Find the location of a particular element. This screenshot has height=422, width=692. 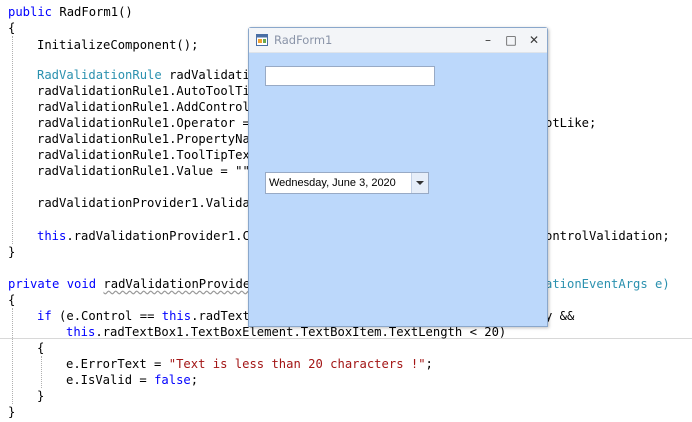

code-line-18-tail: ationEventArgs e) is located at coordinates (618, 284).